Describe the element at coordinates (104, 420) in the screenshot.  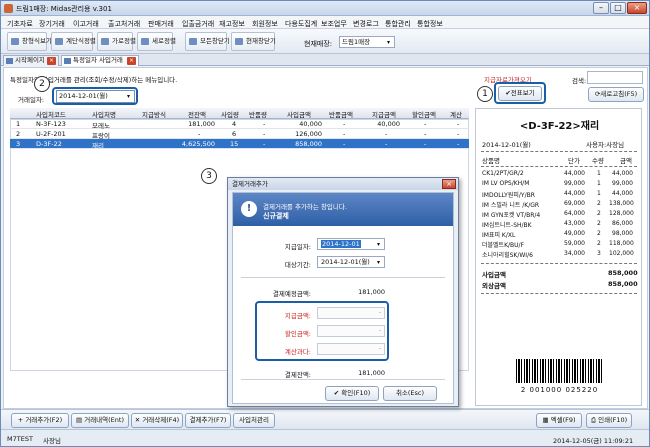
I see `button-label: 거래내역(Ent)` at that location.